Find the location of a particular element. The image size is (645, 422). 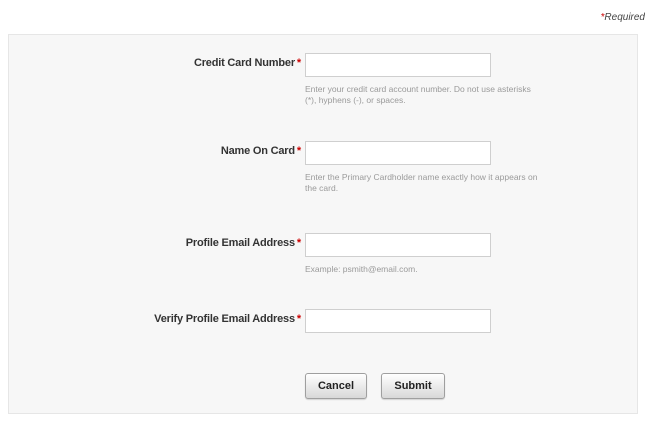

verify-email-label: Verify Profile Email Address * is located at coordinates (227, 319).